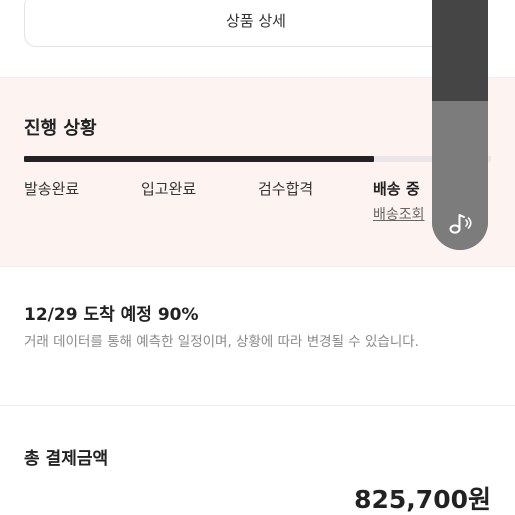  I want to click on product-detail-button: 상품 상세, so click(256, 23).